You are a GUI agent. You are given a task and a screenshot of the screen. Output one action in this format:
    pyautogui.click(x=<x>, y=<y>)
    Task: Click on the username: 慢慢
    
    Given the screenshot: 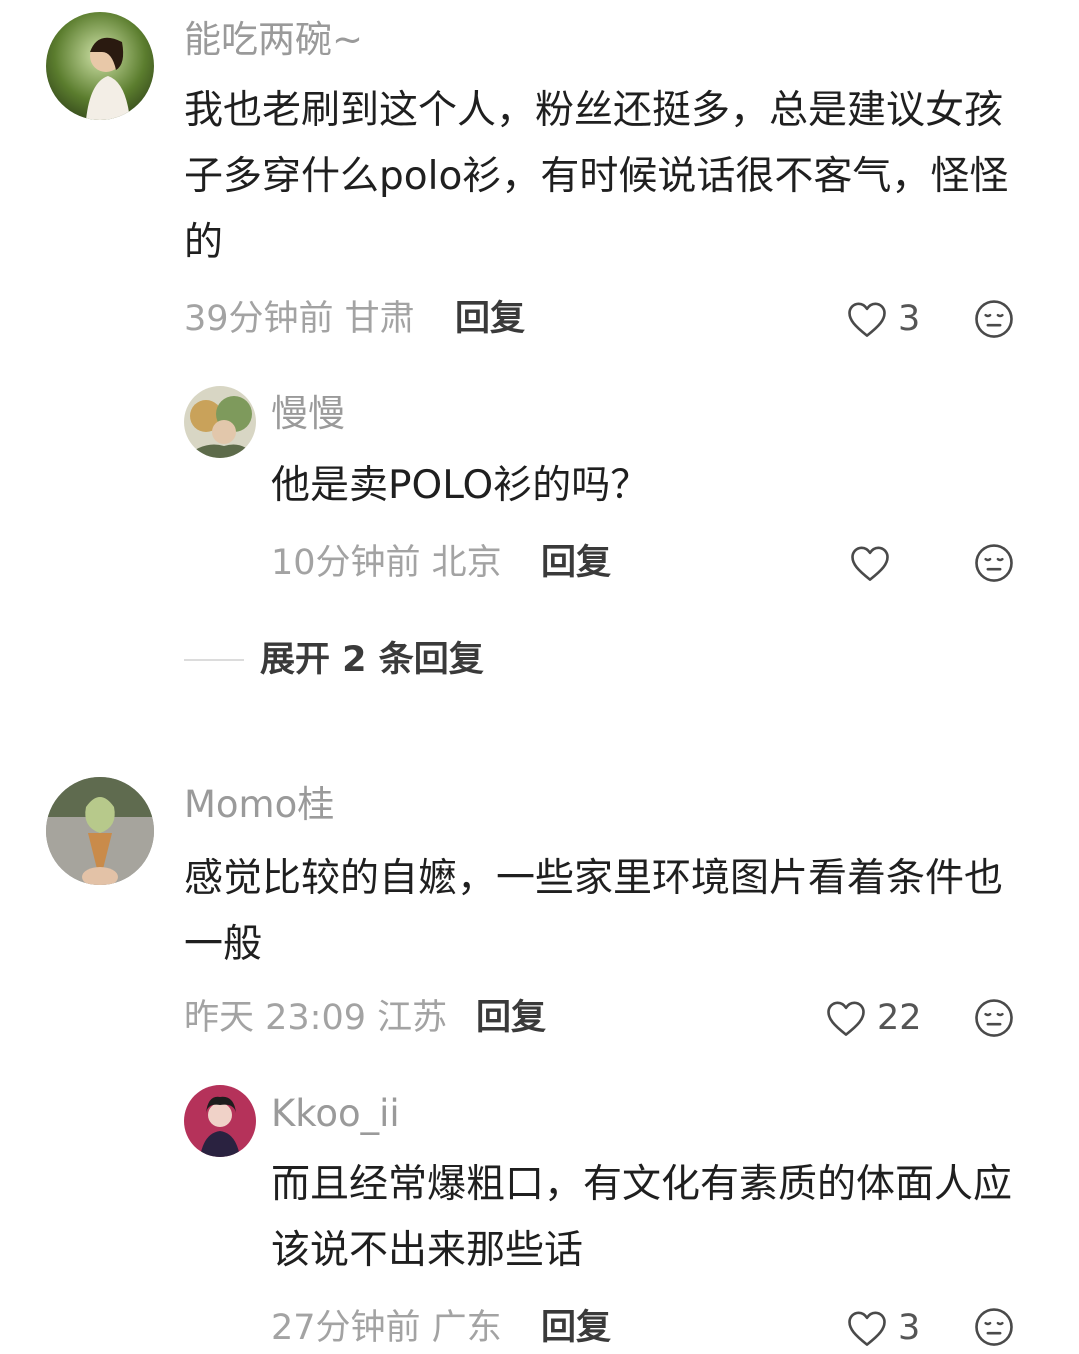 What is the action you would take?
    pyautogui.click(x=308, y=414)
    